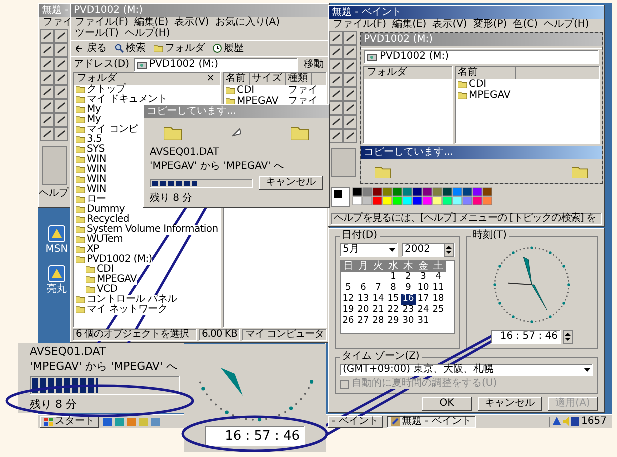 The height and width of the screenshot is (457, 617). I want to click on calendar-day: 11, so click(438, 288).